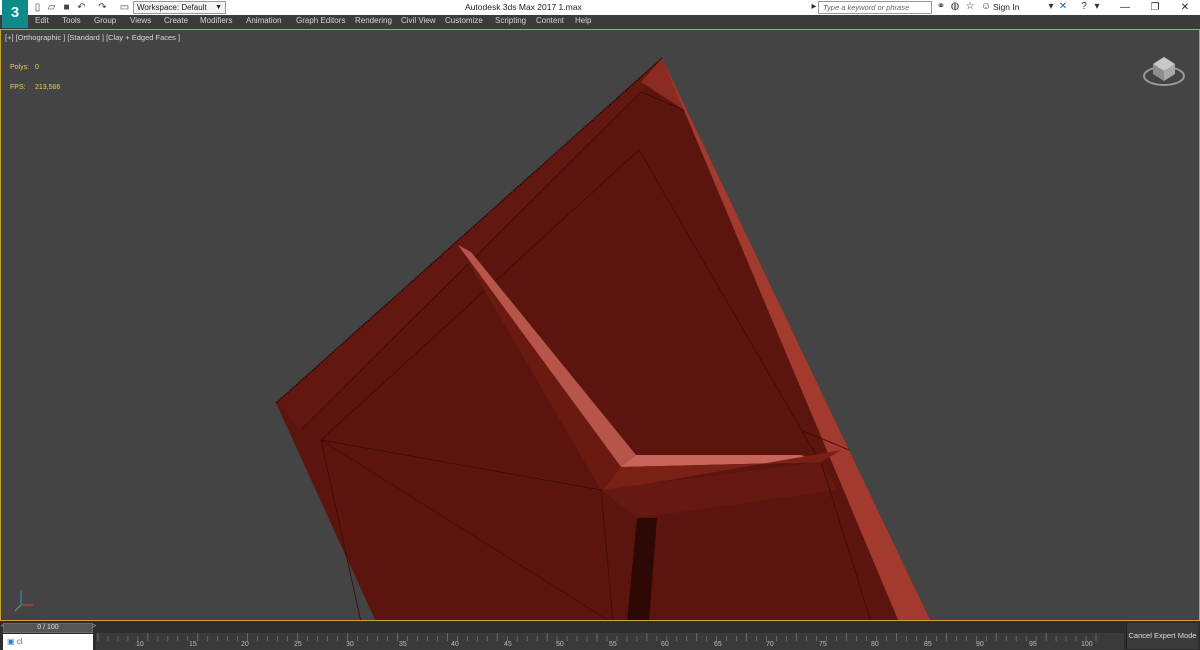  What do you see at coordinates (20, 67) in the screenshot?
I see `polys-label: Polys:` at bounding box center [20, 67].